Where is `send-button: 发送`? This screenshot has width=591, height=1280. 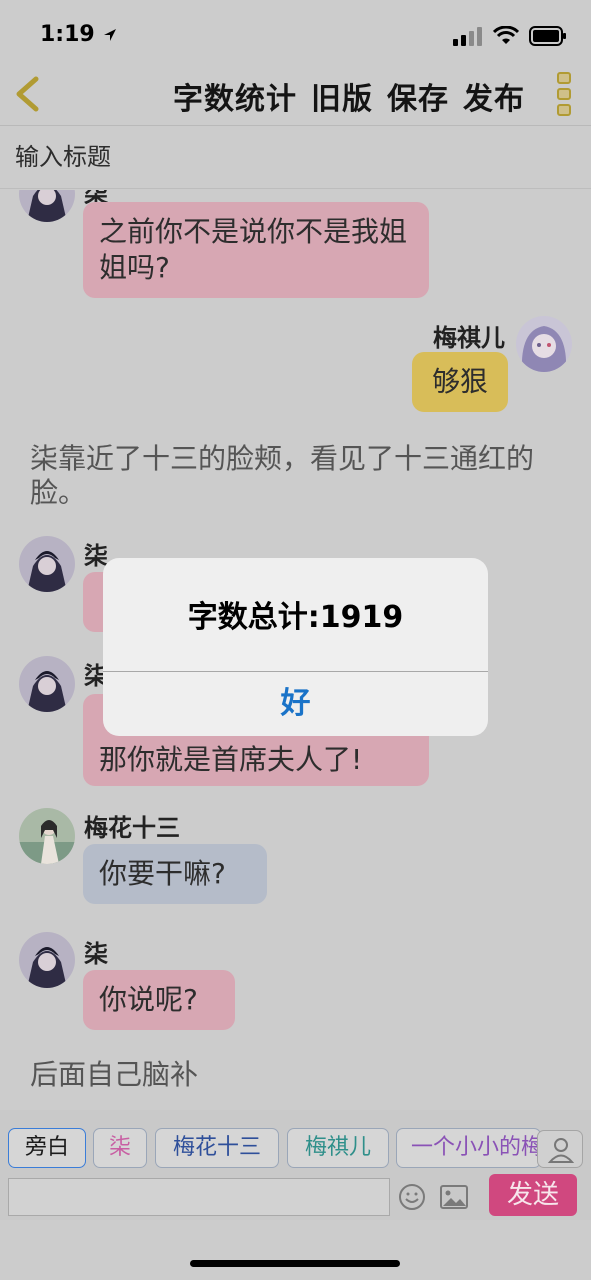 send-button: 发送 is located at coordinates (533, 1195).